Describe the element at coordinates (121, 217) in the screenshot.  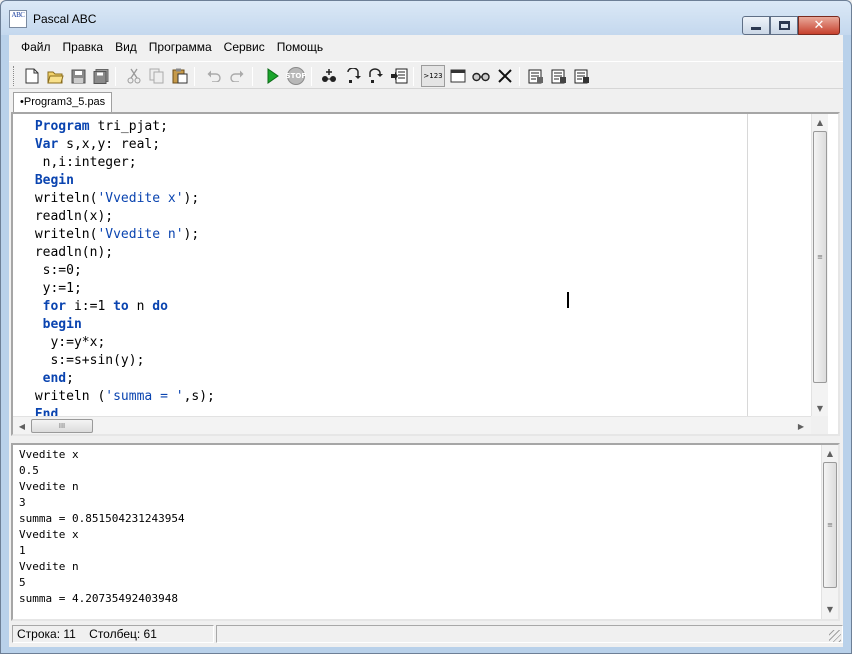
I see `code-line: readln(x);` at that location.